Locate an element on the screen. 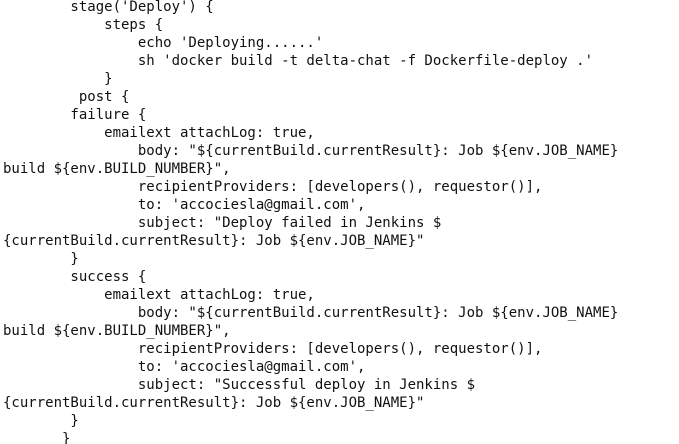 The height and width of the screenshot is (444, 679). code-line-2: steps { is located at coordinates (83, 25).